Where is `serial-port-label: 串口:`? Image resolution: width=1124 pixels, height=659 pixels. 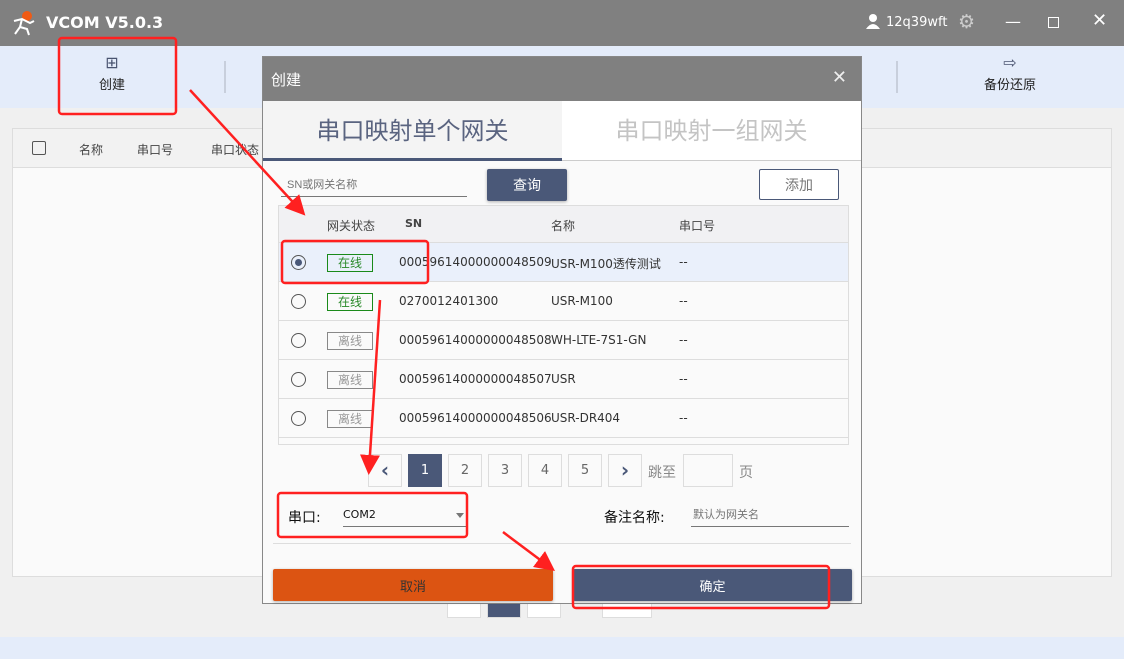
serial-port-label: 串口: is located at coordinates (304, 518).